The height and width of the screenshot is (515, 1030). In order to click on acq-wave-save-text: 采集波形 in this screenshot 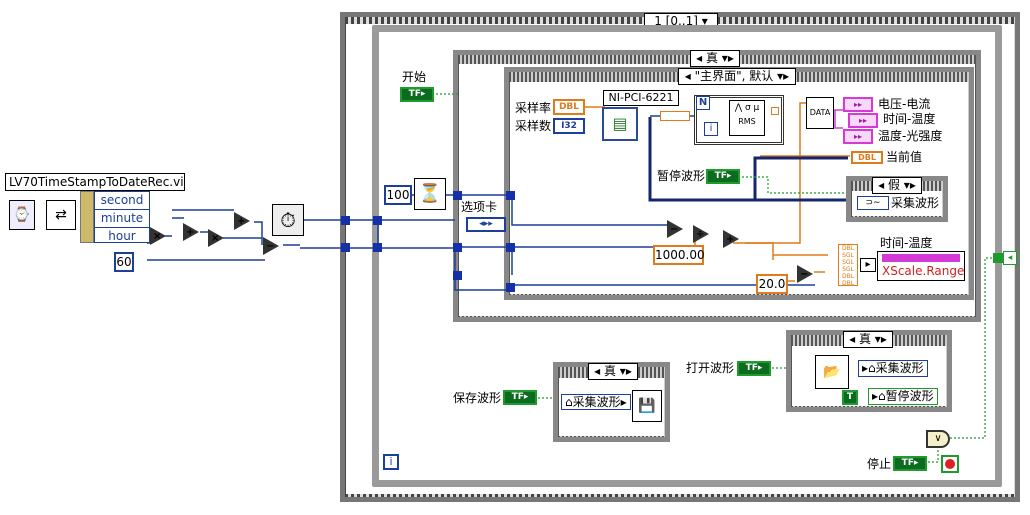, I will do `click(596, 402)`.